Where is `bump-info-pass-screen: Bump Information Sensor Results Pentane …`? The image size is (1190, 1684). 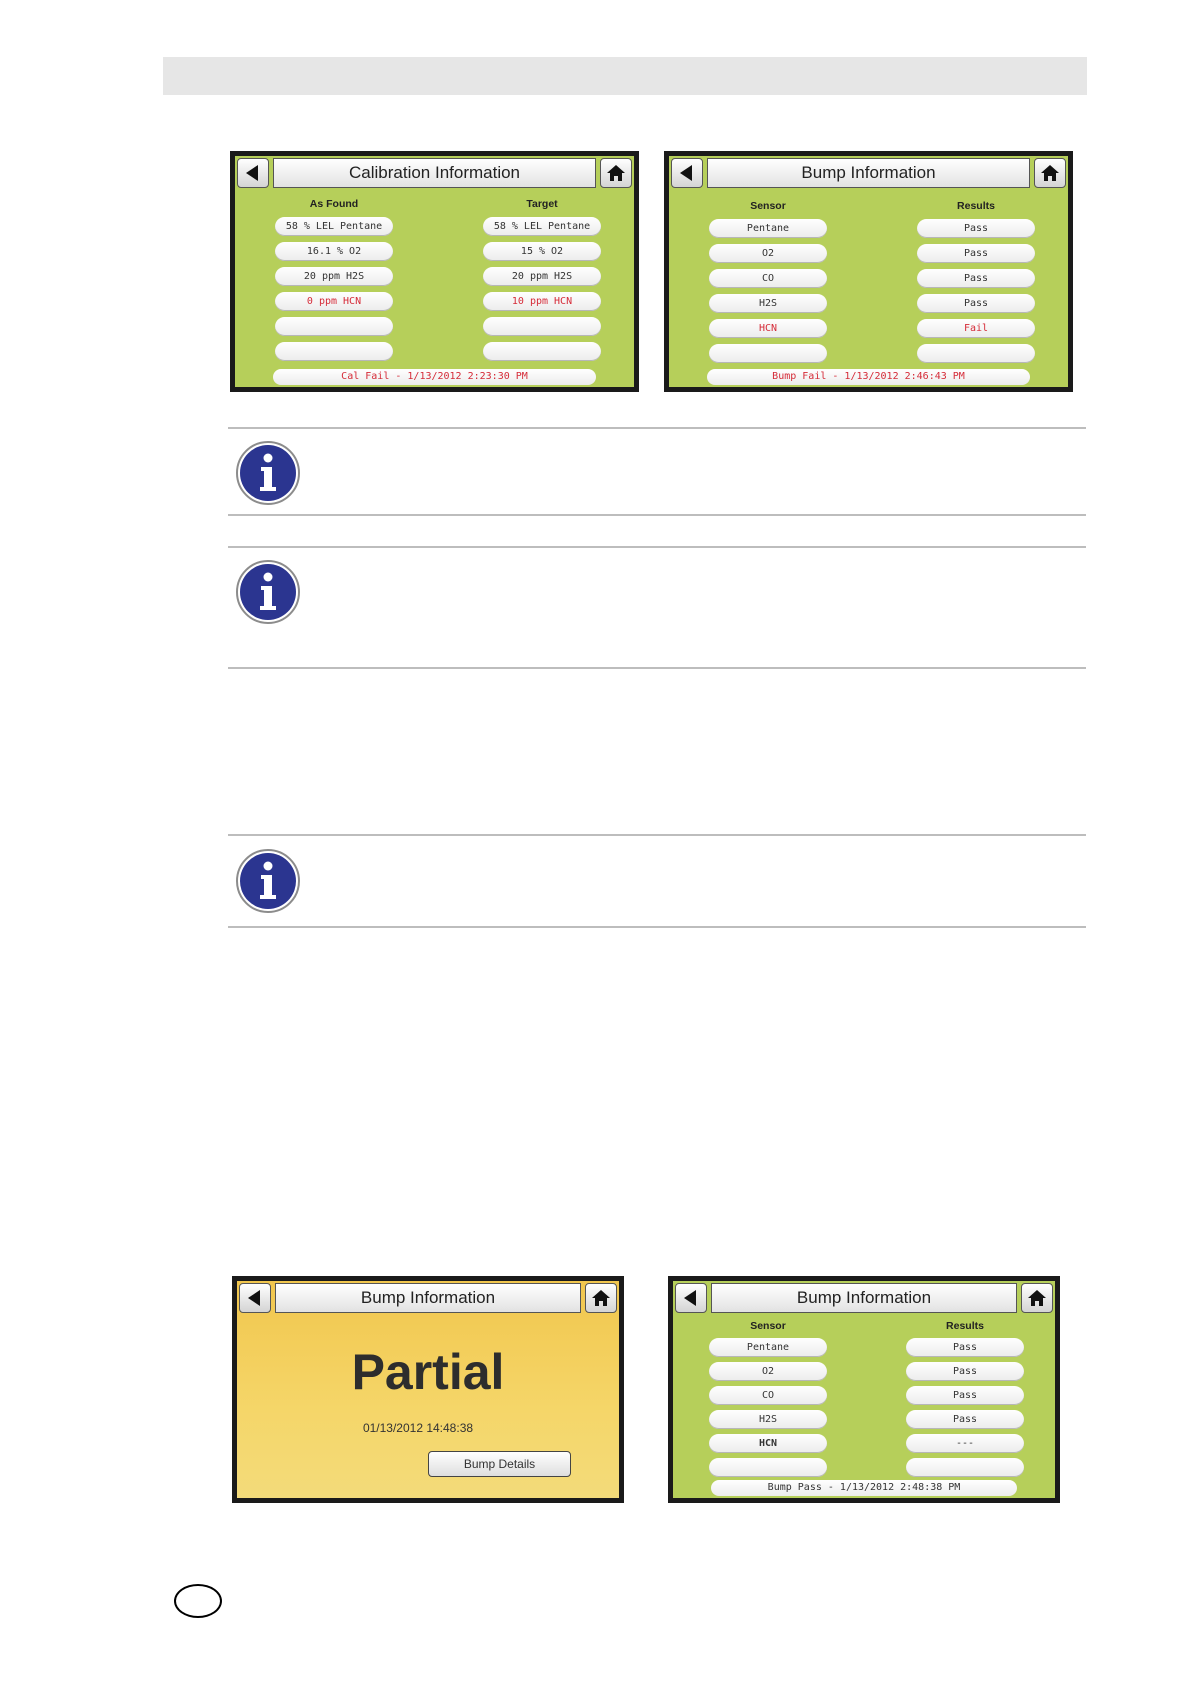
bump-info-pass-screen: Bump Information Sensor Results Pentane … is located at coordinates (864, 1389).